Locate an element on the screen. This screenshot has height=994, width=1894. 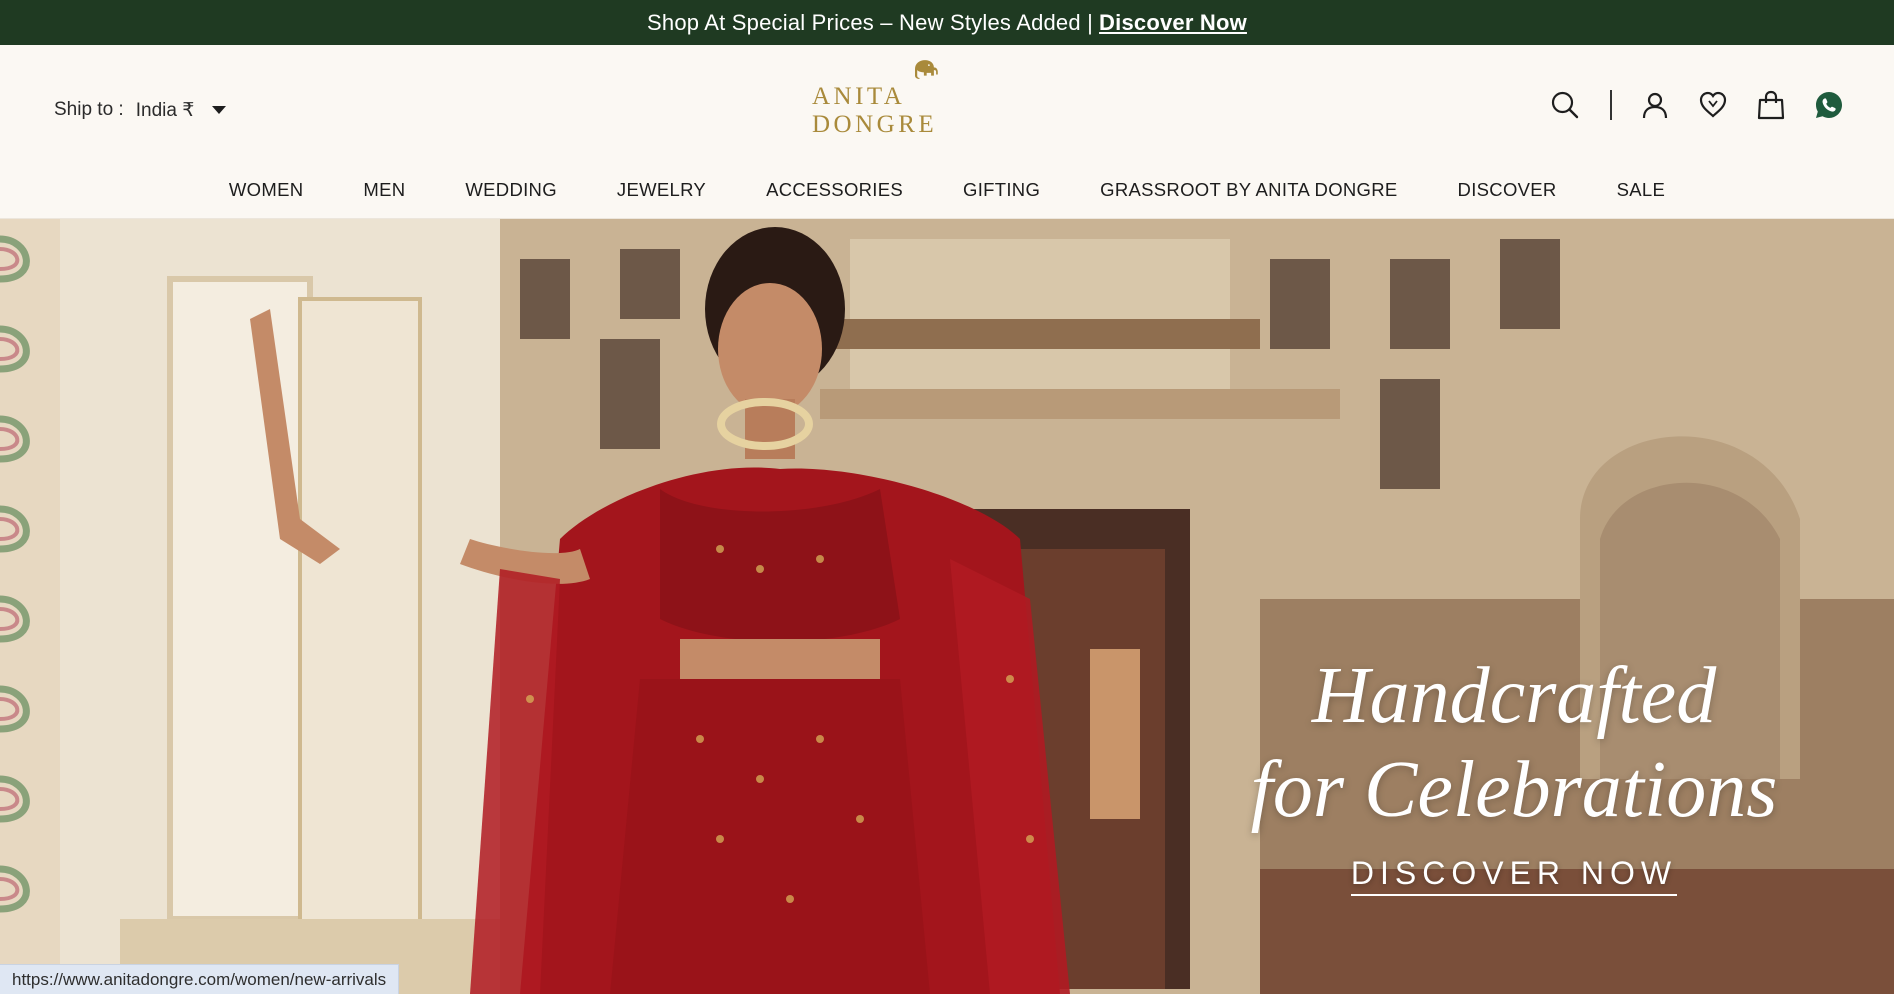
nav-accessories: ACCESSORIES is located at coordinates (834, 190).